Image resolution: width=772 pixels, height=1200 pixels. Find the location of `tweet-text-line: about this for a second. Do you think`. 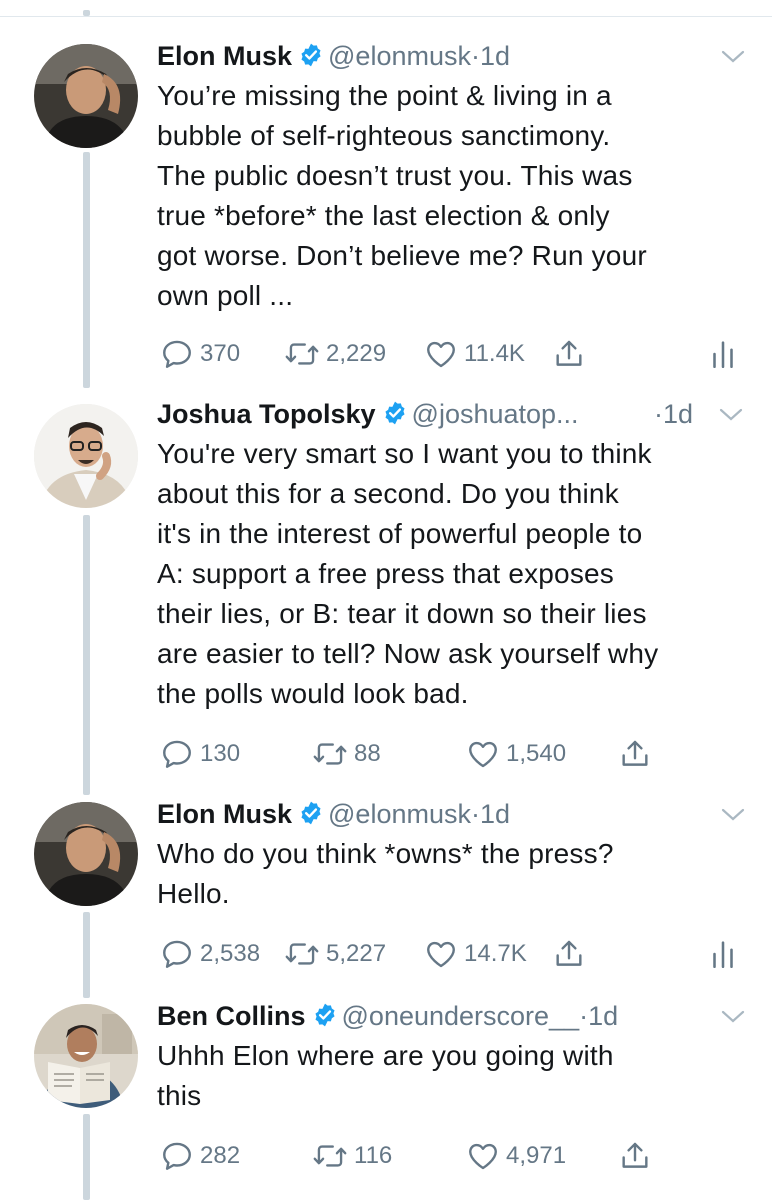

tweet-text-line: about this for a second. Do you think is located at coordinates (388, 493).